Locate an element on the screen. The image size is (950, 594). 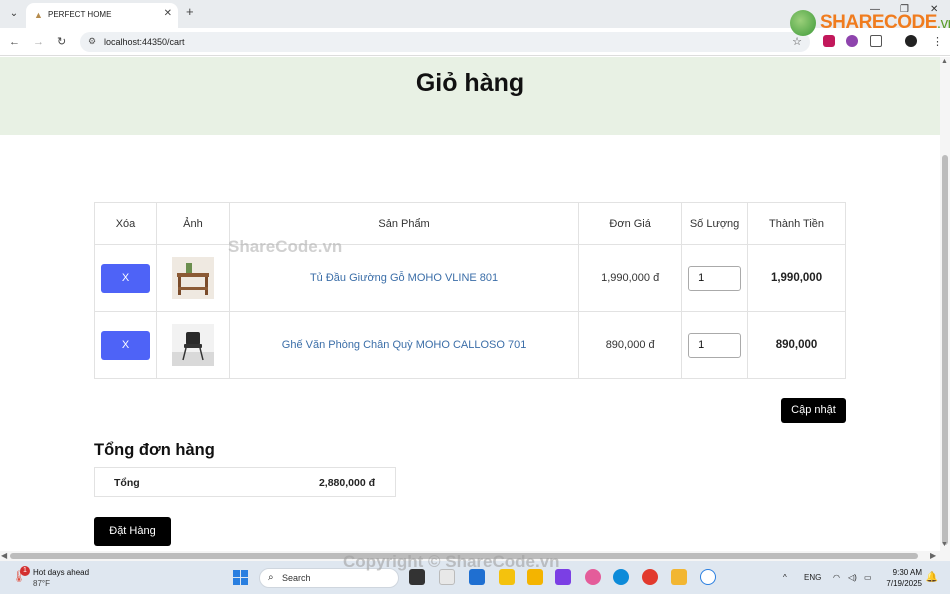
language-indicator: ENG is located at coordinates (812, 577).